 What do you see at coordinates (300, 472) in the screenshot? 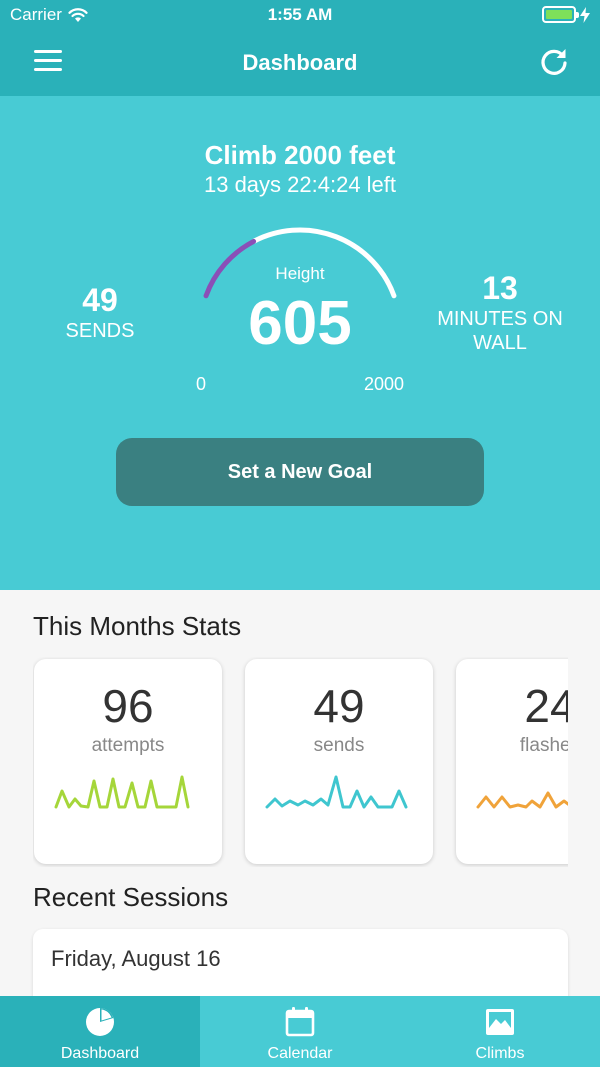
I see `set-new-goal-button: Set a New Goal` at bounding box center [300, 472].